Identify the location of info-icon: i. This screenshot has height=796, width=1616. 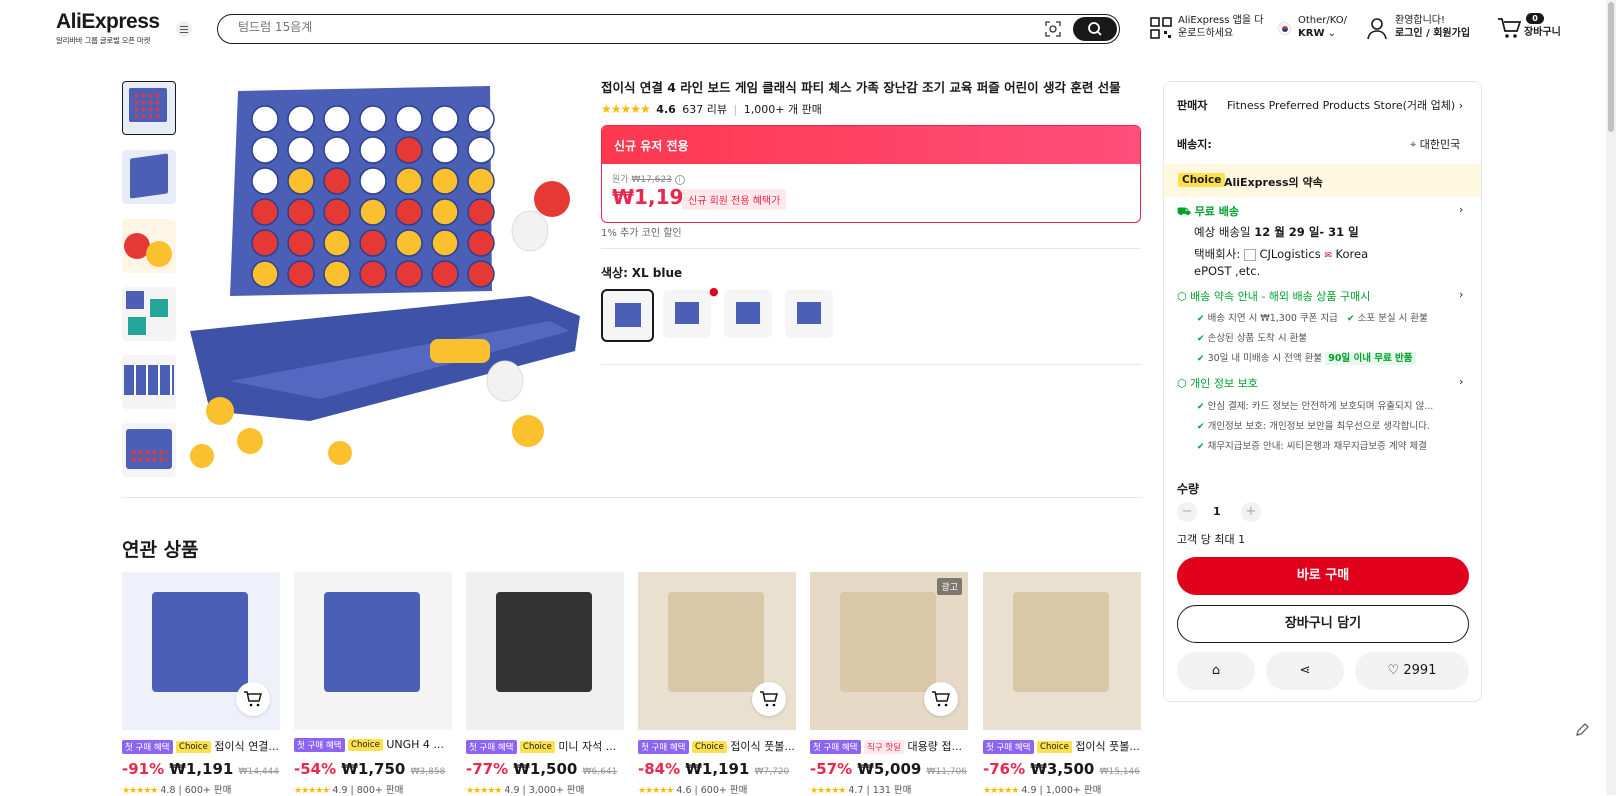
(679, 180).